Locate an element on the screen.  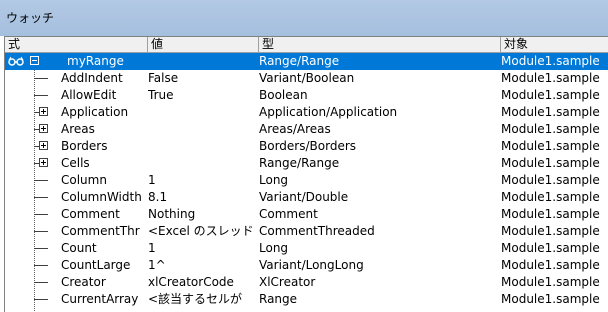
type-cell: CommentThreaded is located at coordinates (379, 231).